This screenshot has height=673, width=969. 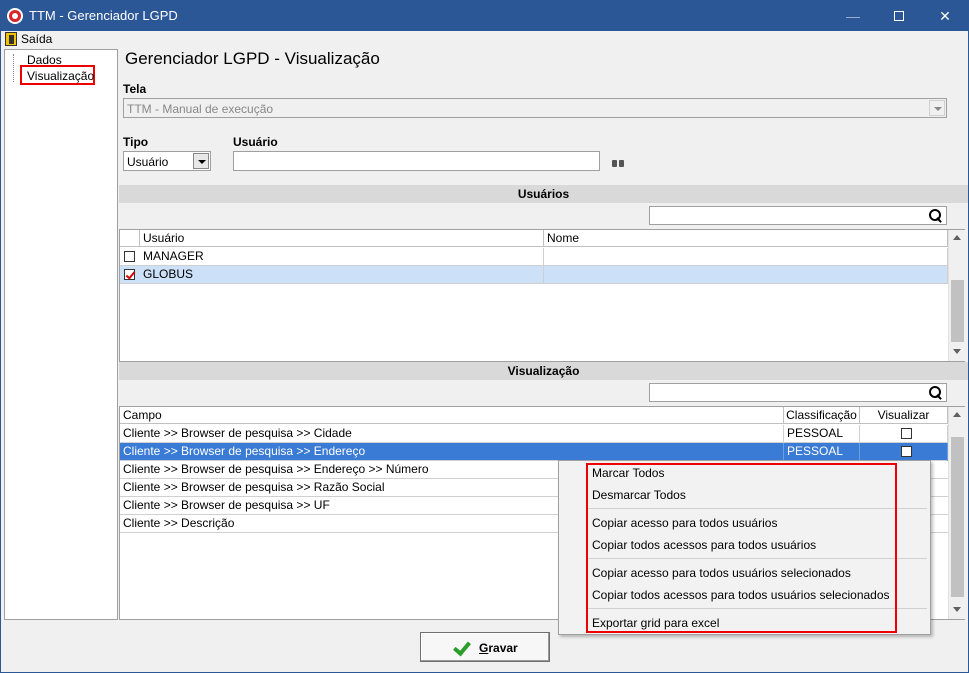 I want to click on save-button: Gravar, so click(x=485, y=647).